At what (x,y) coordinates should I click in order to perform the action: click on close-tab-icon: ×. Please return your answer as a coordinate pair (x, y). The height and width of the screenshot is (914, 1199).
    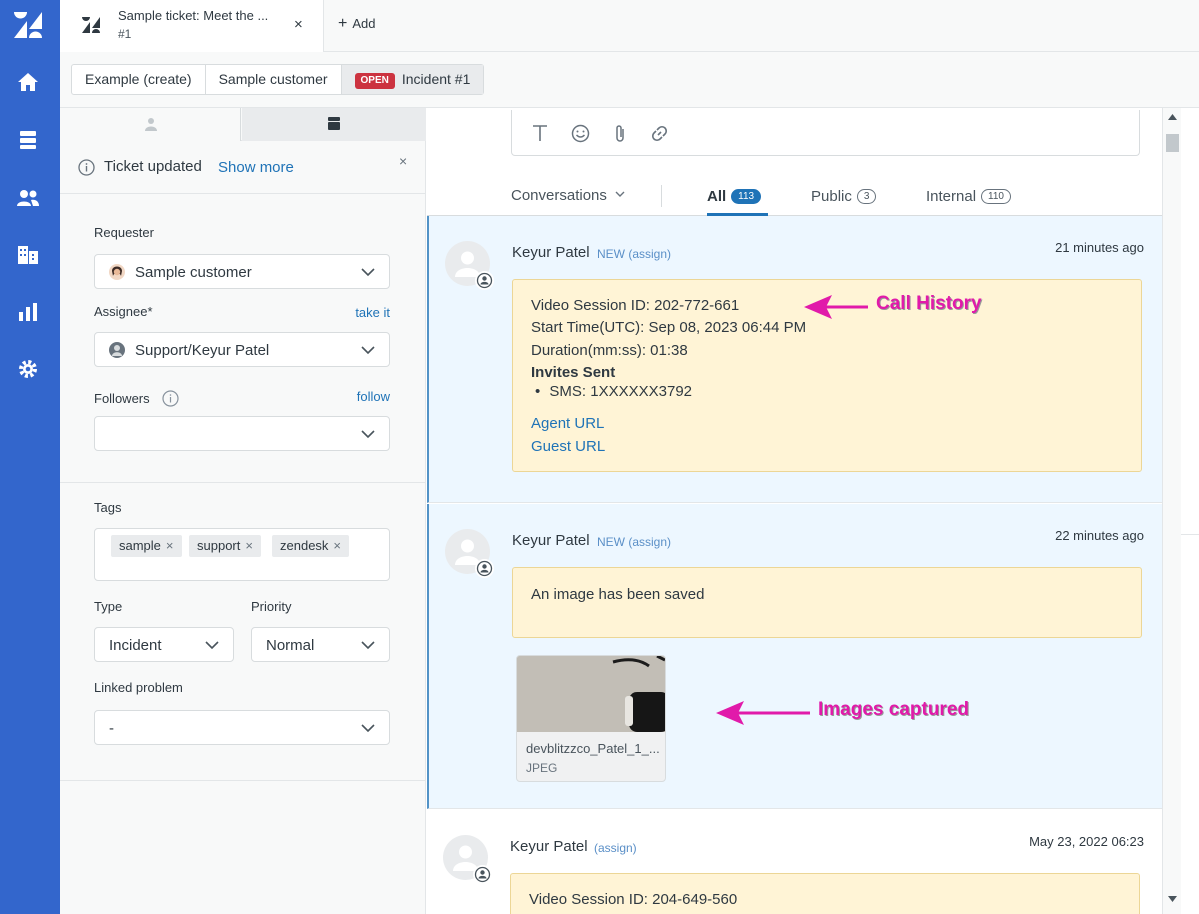
    Looking at the image, I should click on (298, 24).